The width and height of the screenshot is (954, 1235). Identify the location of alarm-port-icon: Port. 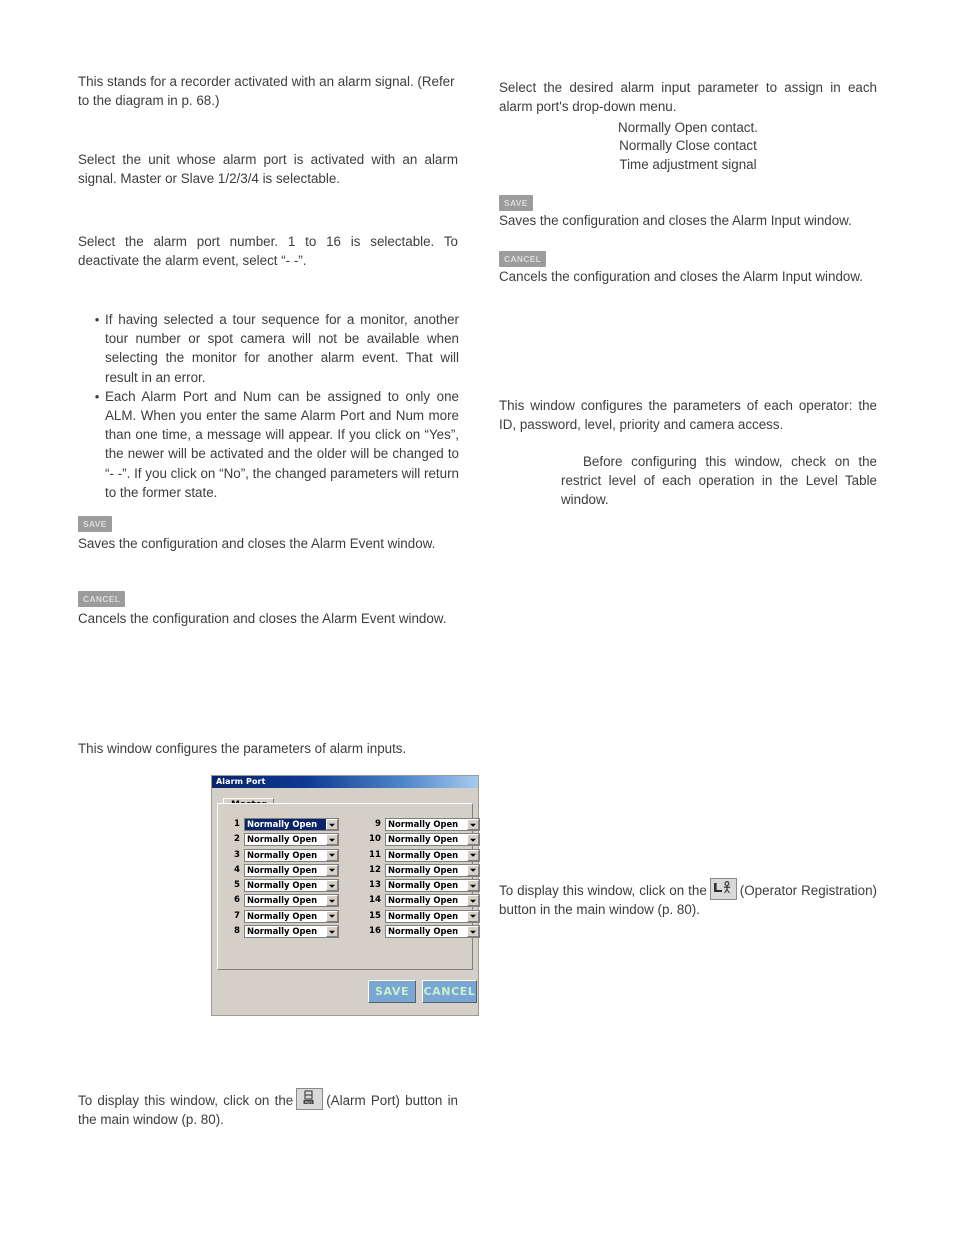
(310, 1099).